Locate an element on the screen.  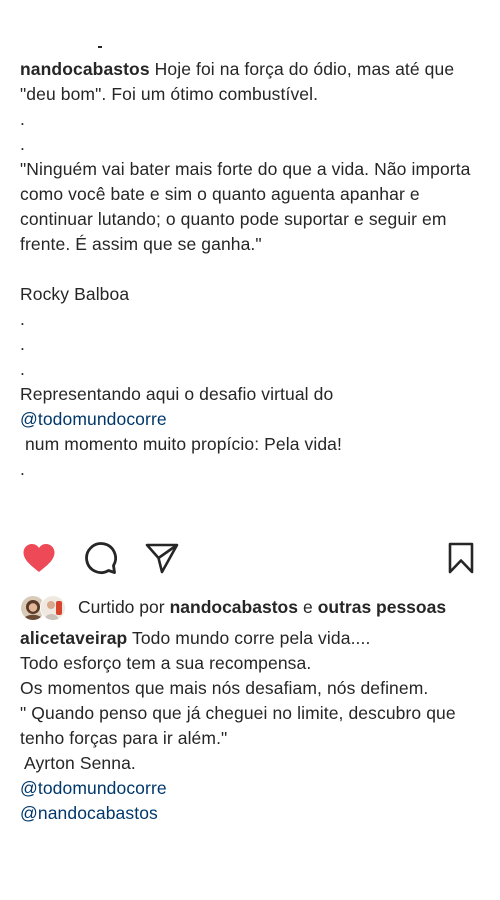
paper-plane-icon is located at coordinates (162, 558).